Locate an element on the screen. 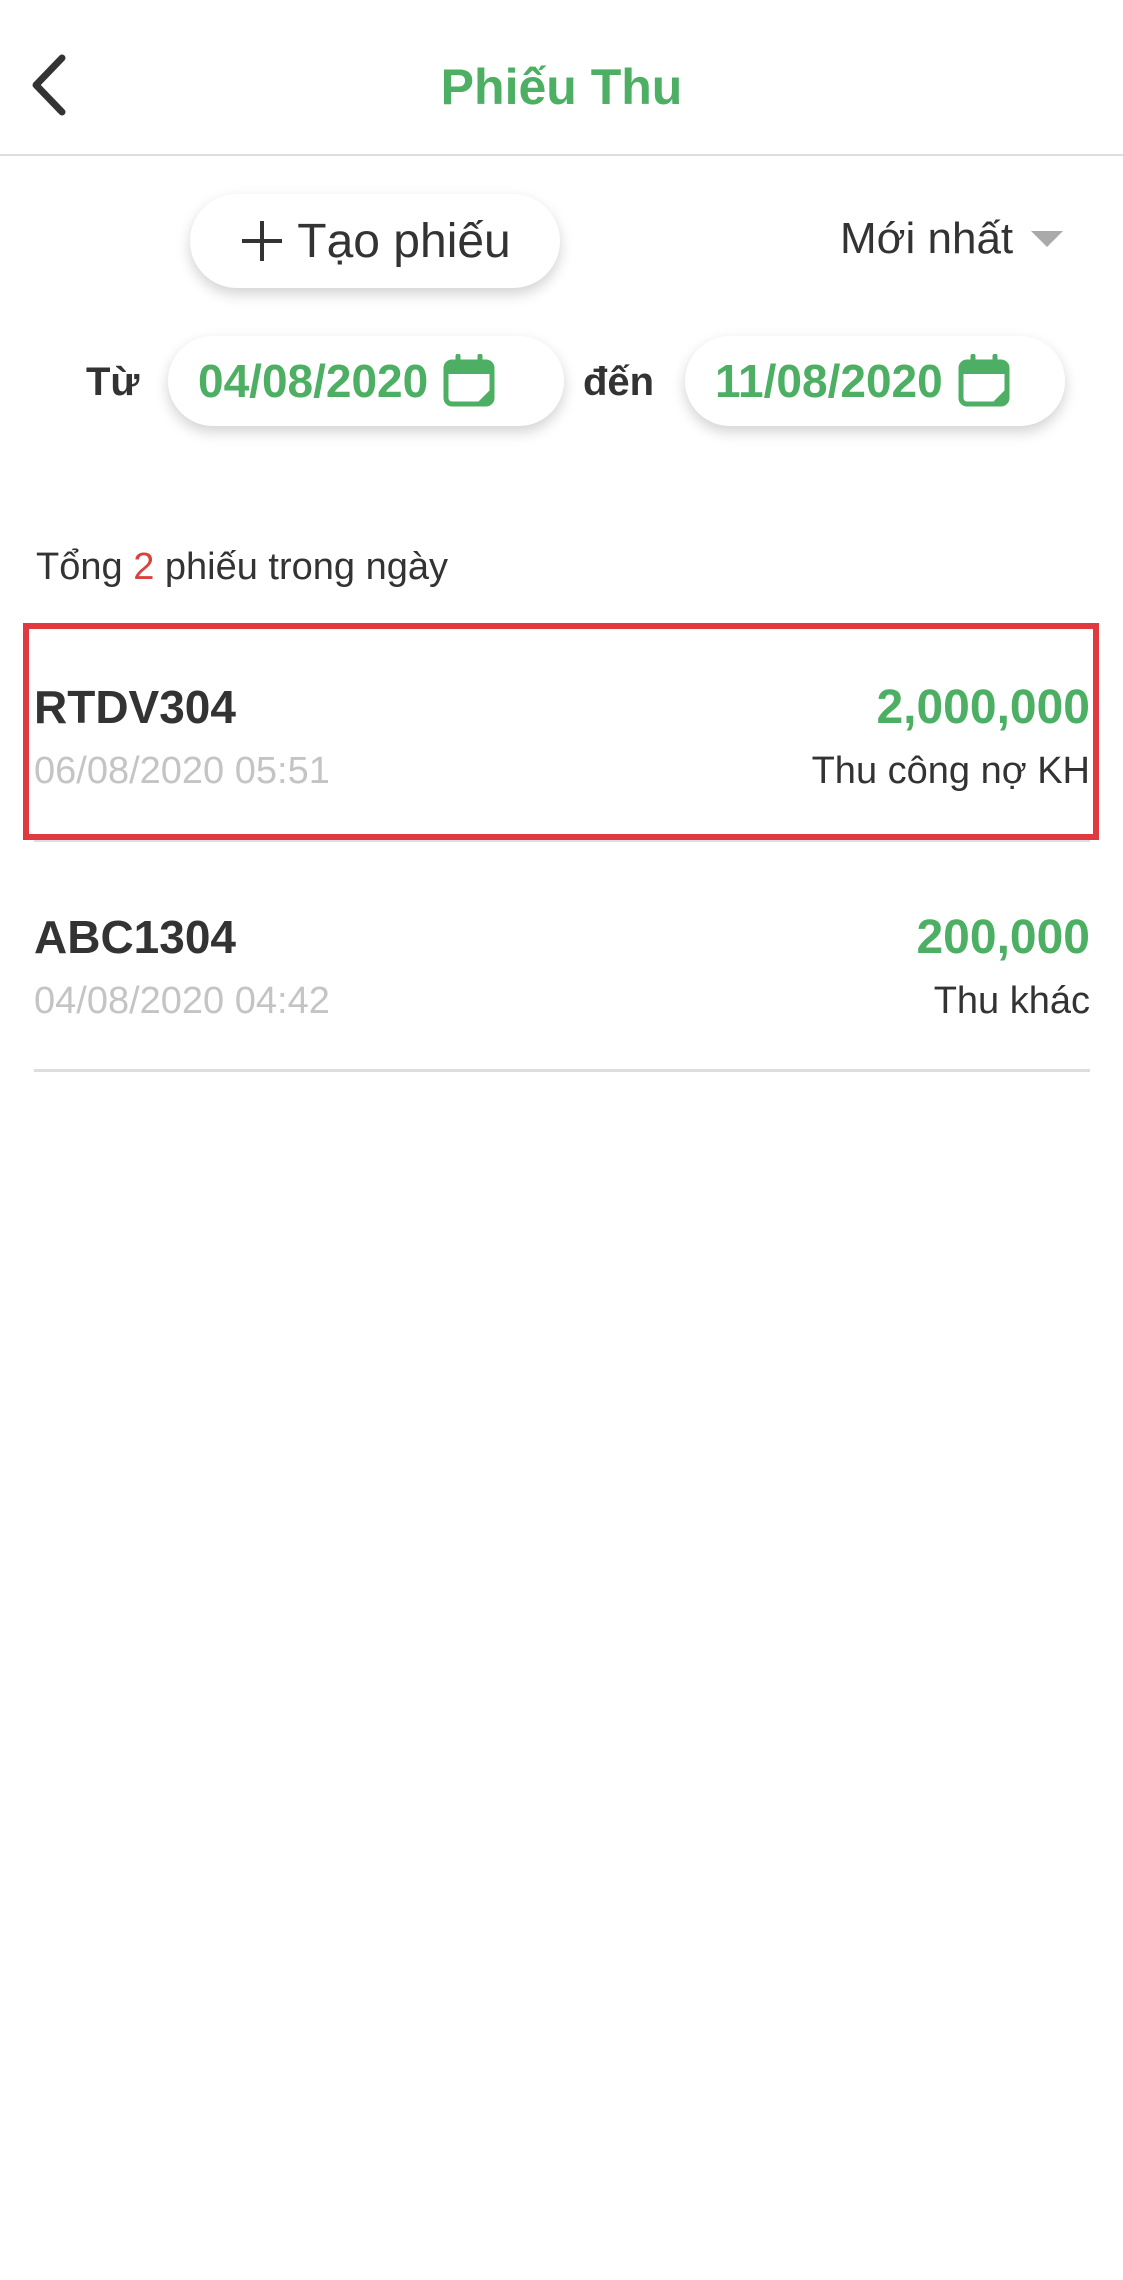  from-date-value: 04/08/2020 is located at coordinates (313, 381).